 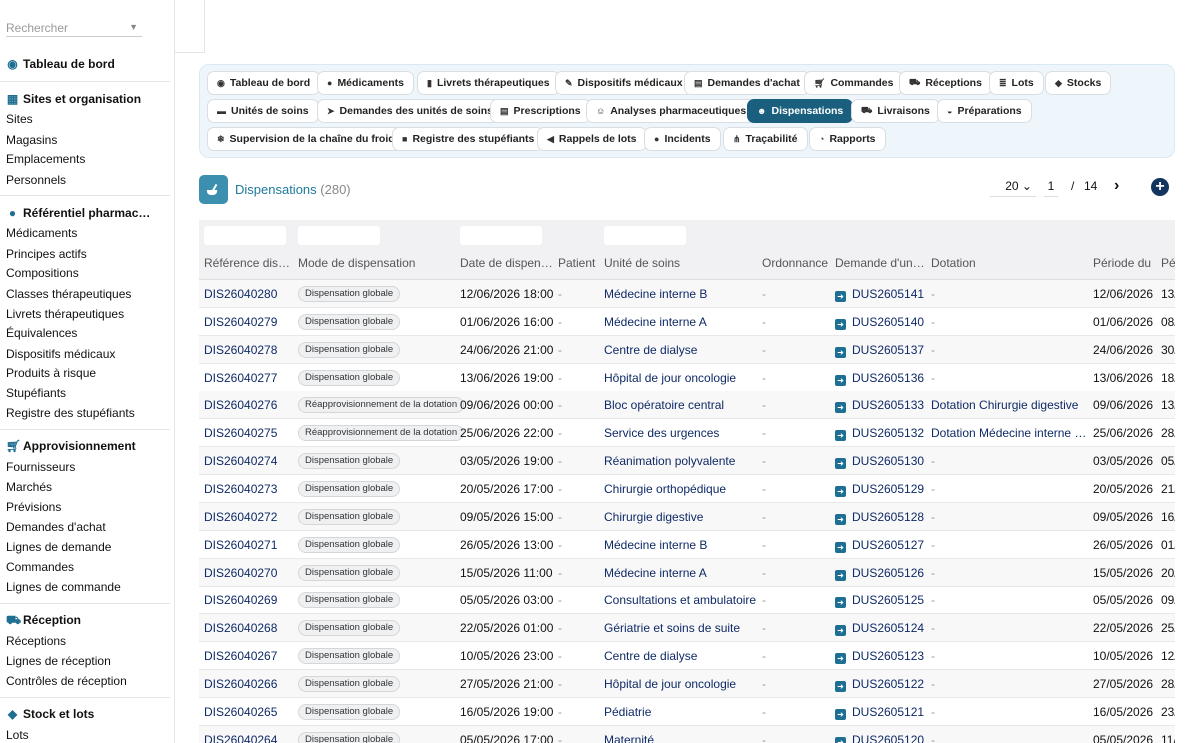 I want to click on demande-cell: ➜ DUS2605128, so click(x=879, y=517).